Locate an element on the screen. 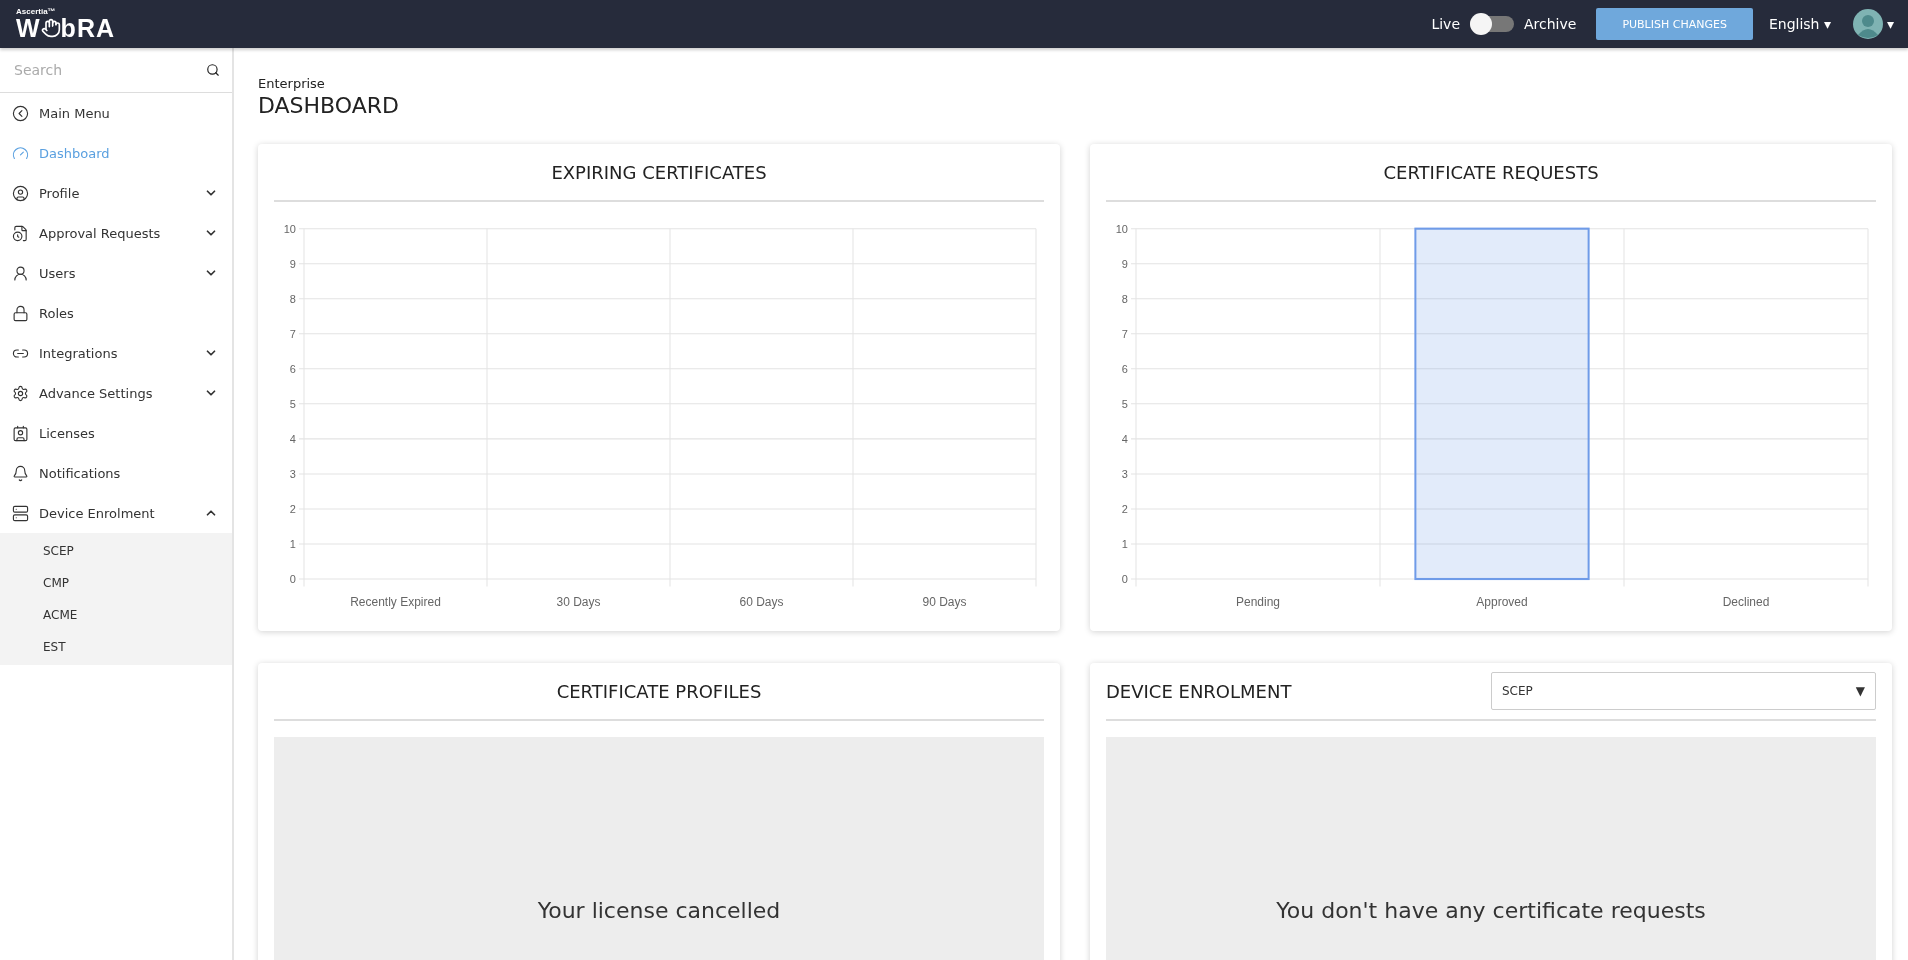  bell-icon is located at coordinates (20, 473).